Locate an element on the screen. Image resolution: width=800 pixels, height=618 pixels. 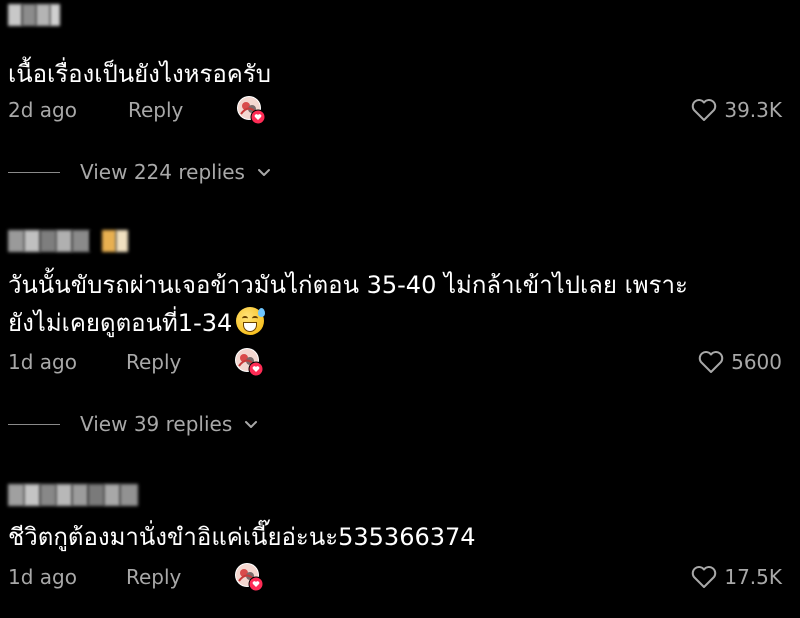
view-replies-button: View 39 replies is located at coordinates (134, 424).